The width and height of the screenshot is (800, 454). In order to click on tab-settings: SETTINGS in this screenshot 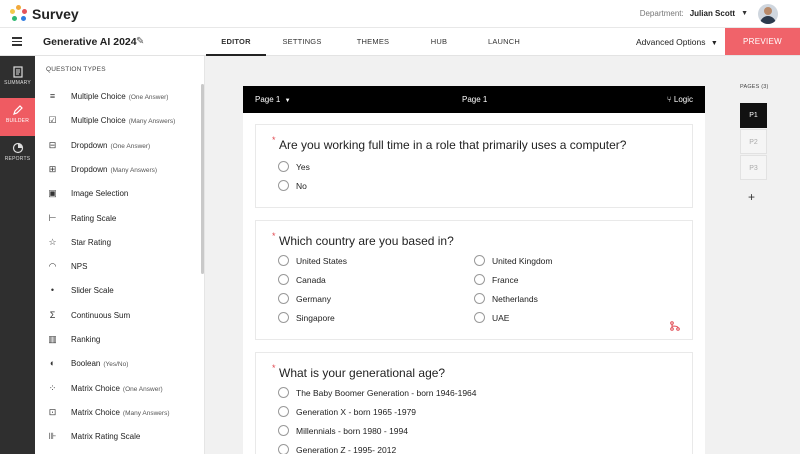, I will do `click(302, 42)`.